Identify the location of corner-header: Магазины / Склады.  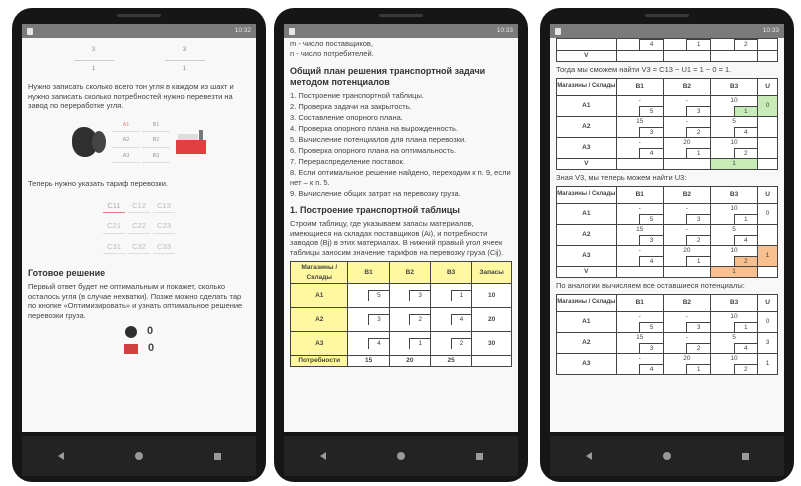
(586, 195).